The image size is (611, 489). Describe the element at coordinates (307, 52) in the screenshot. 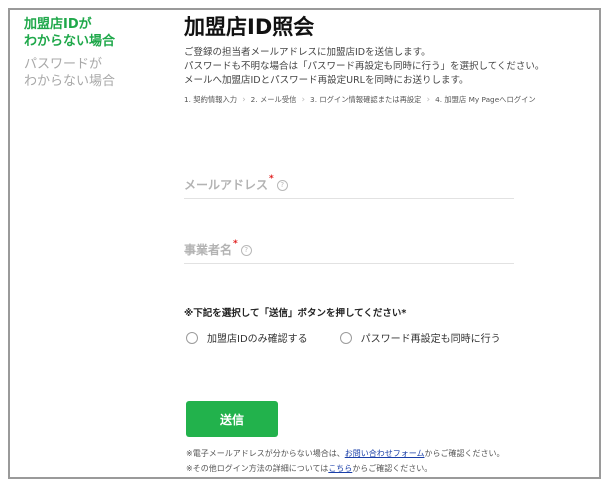

I see `description-line: ご登録の担当者メールアドレスに加盟店IDを送信します。` at that location.